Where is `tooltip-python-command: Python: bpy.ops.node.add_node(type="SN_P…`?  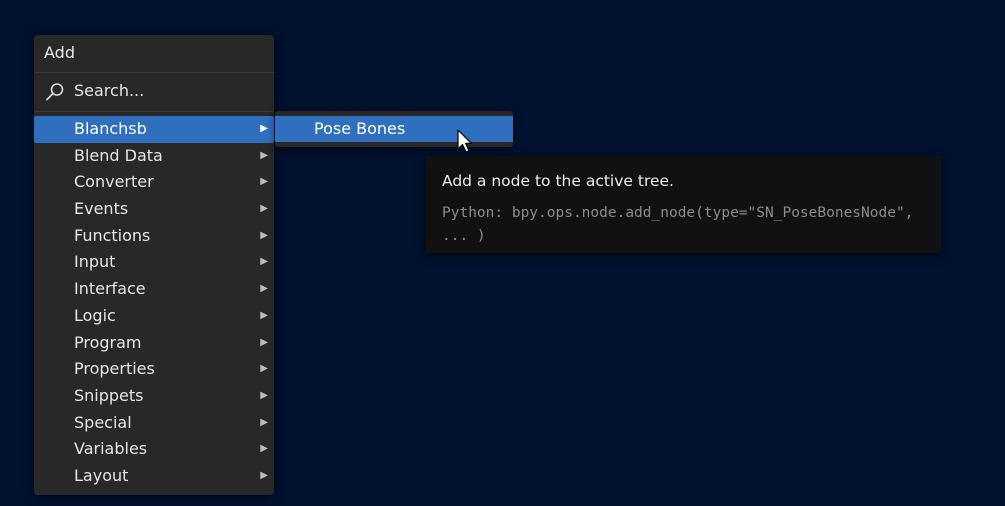 tooltip-python-command: Python: bpy.ops.node.add_node(type="SN_P… is located at coordinates (678, 224).